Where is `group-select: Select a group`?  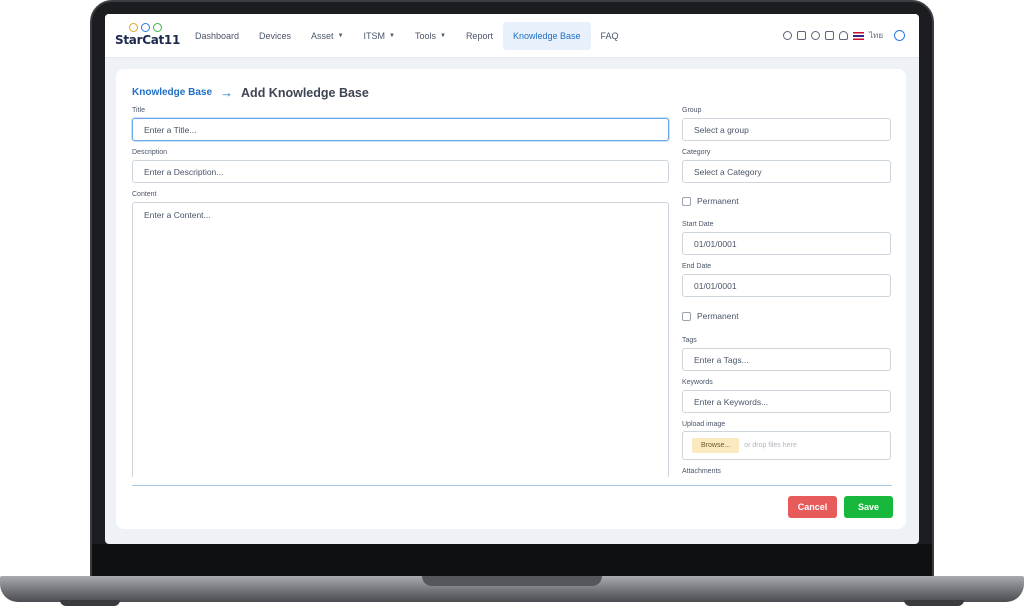
group-select: Select a group is located at coordinates (786, 129).